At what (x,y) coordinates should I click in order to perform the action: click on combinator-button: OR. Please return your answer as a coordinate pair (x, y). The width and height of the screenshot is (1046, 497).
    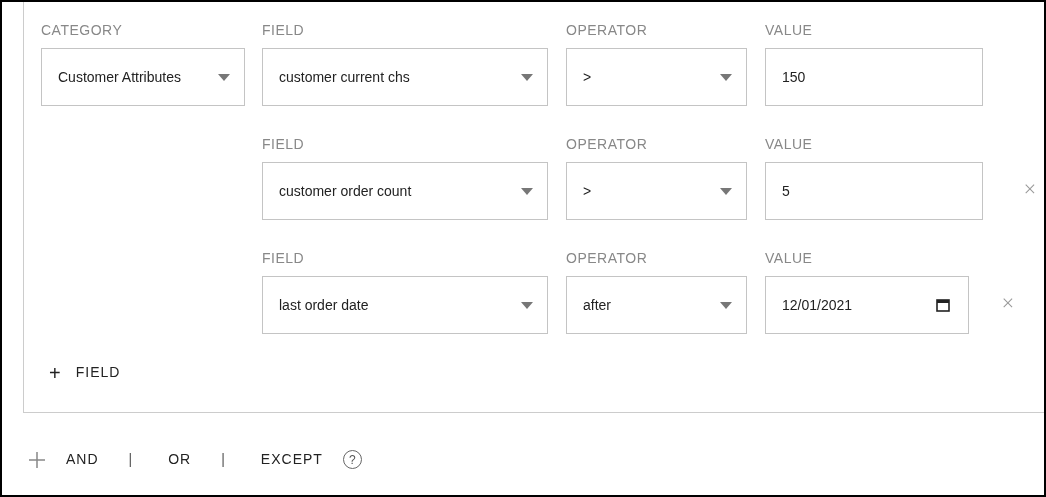
    Looking at the image, I should click on (180, 459).